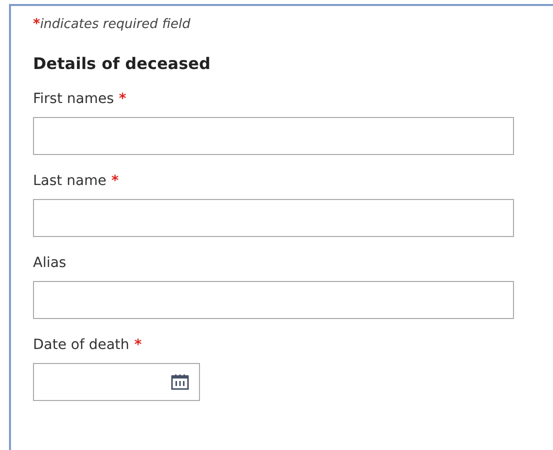 The height and width of the screenshot is (450, 553). What do you see at coordinates (122, 63) in the screenshot?
I see `section-title: Details of deceased` at bounding box center [122, 63].